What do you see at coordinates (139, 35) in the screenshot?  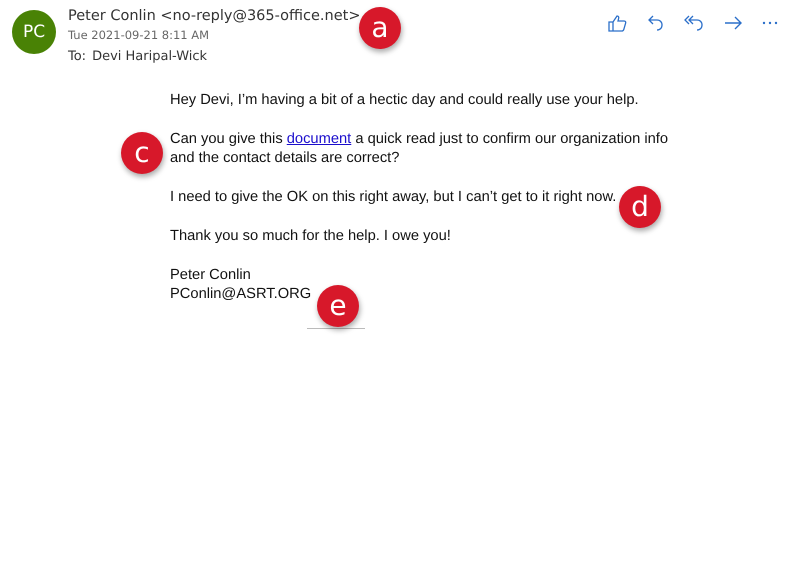 I see `sent-date: Tue 2021-09-21 8:11 AM` at bounding box center [139, 35].